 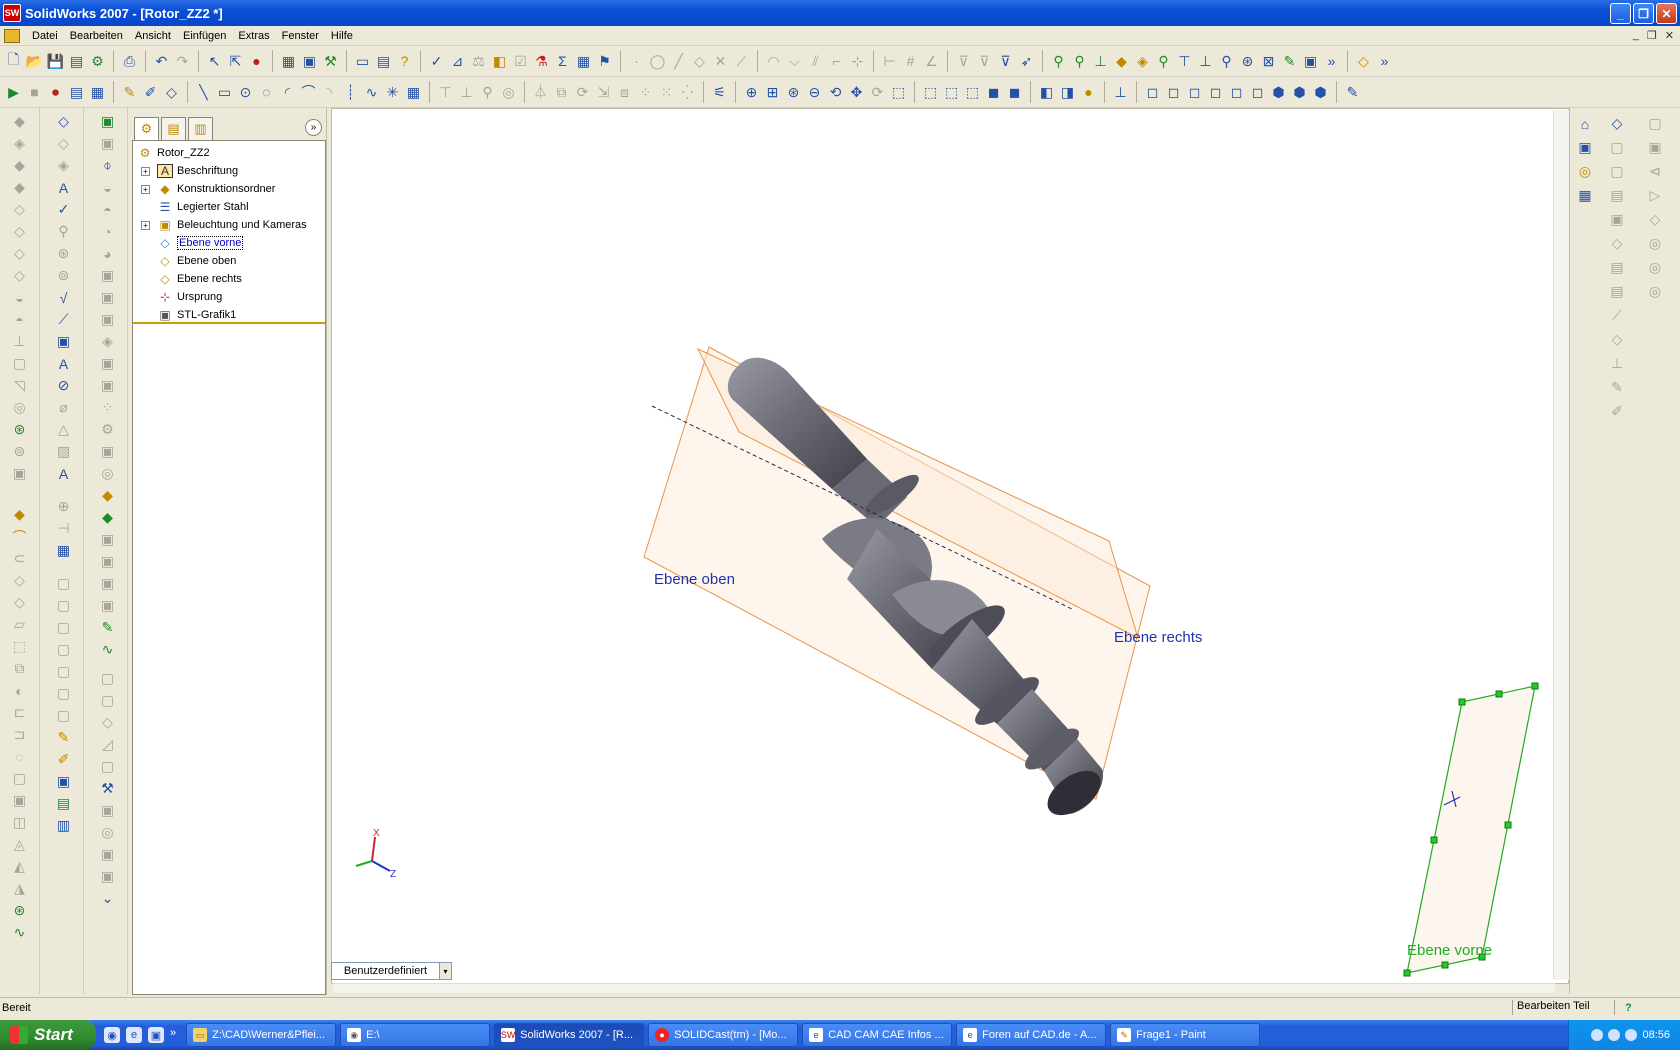 What do you see at coordinates (814, 92) in the screenshot?
I see `zoom-selection-icon: ⊖` at bounding box center [814, 92].